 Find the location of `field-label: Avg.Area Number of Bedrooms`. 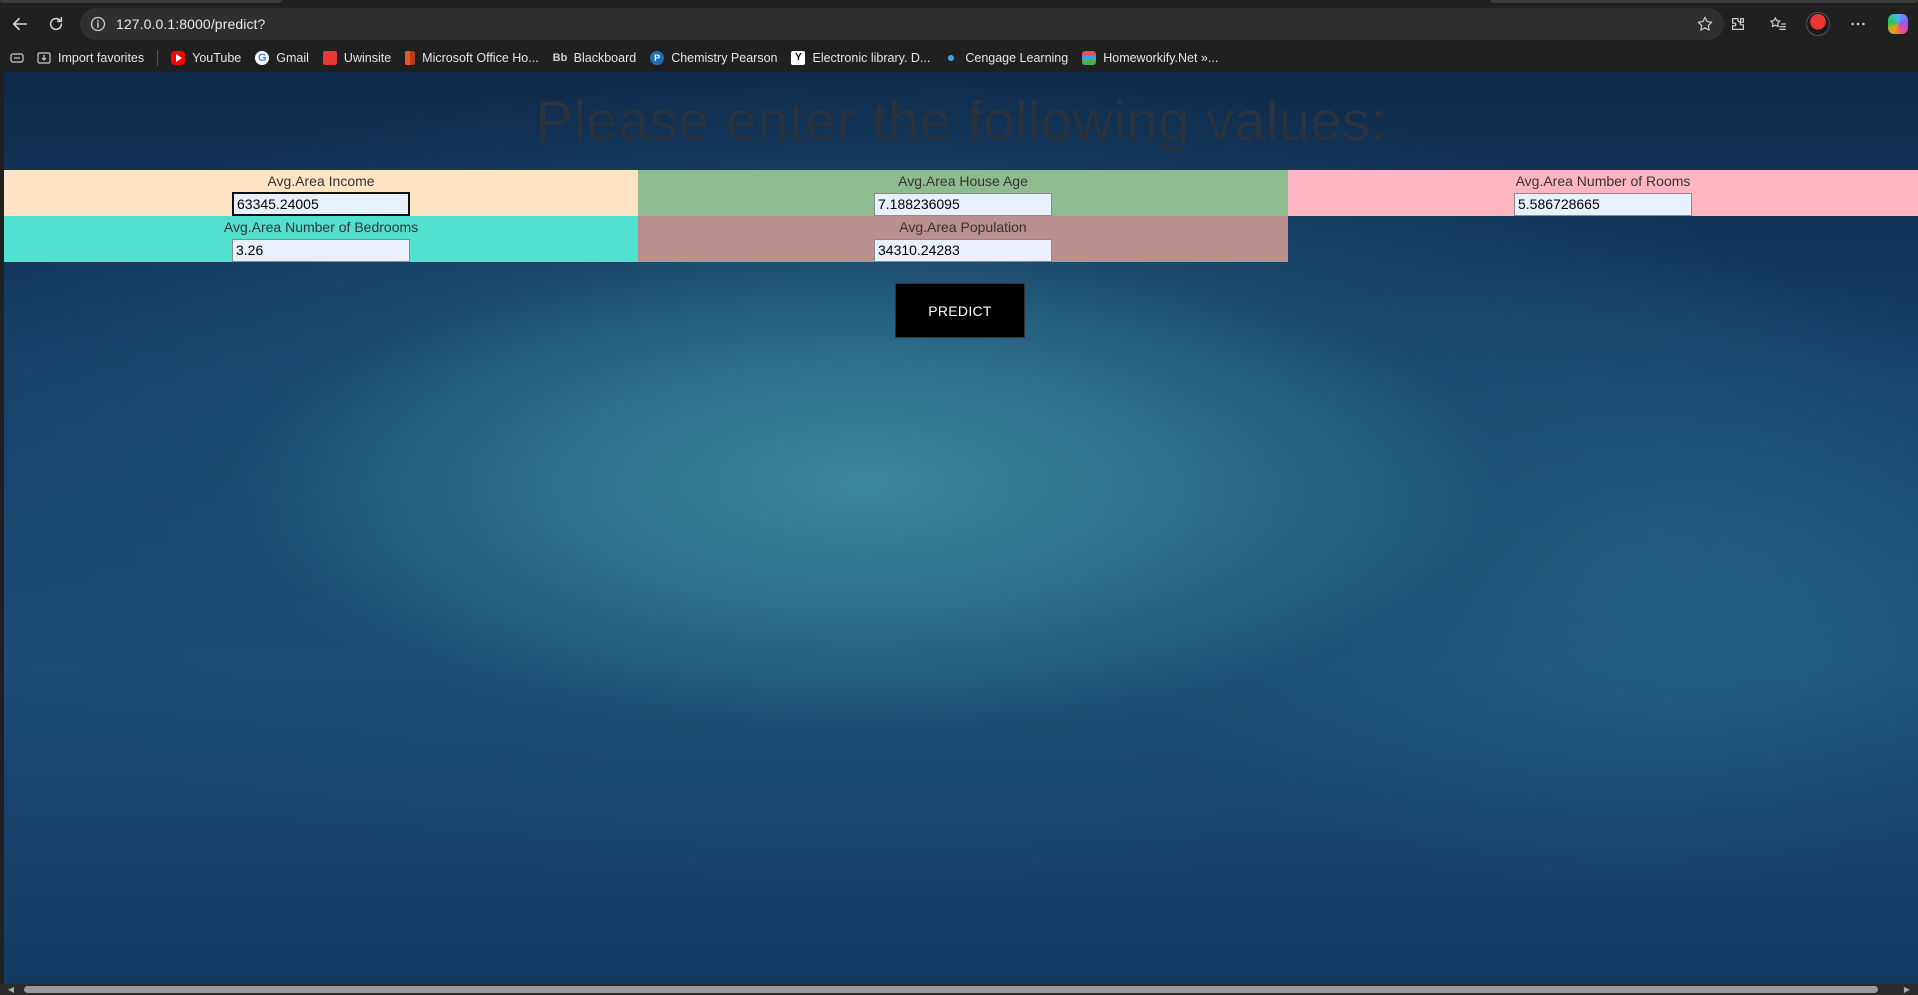

field-label: Avg.Area Number of Bedrooms is located at coordinates (321, 227).